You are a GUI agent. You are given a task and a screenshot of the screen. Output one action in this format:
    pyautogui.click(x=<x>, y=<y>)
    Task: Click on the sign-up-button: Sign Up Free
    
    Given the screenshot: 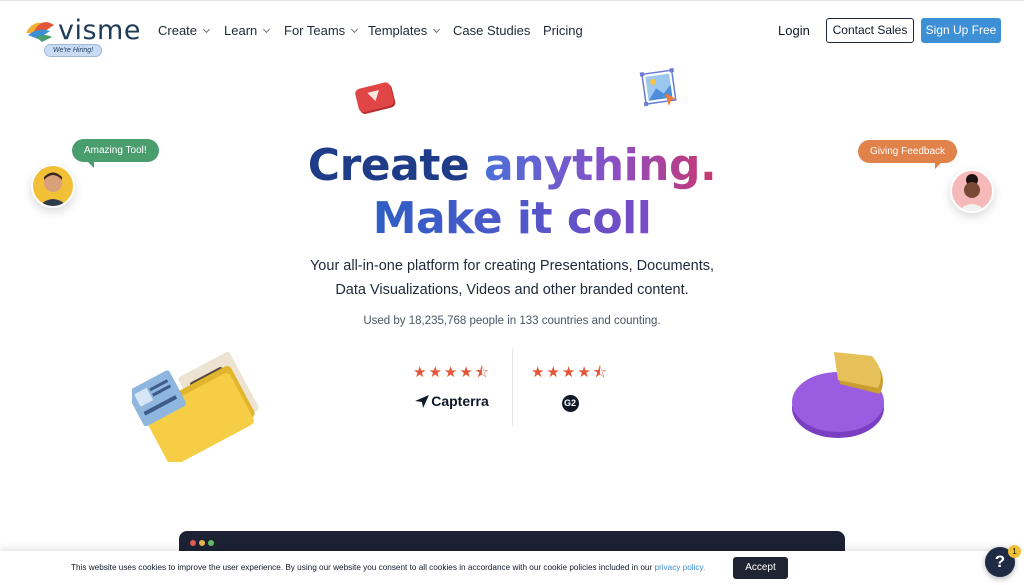 What is the action you would take?
    pyautogui.click(x=961, y=30)
    